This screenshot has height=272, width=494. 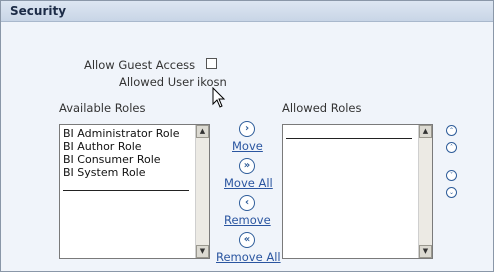 I want to click on list-item: BI Consumer Role, so click(x=121, y=159).